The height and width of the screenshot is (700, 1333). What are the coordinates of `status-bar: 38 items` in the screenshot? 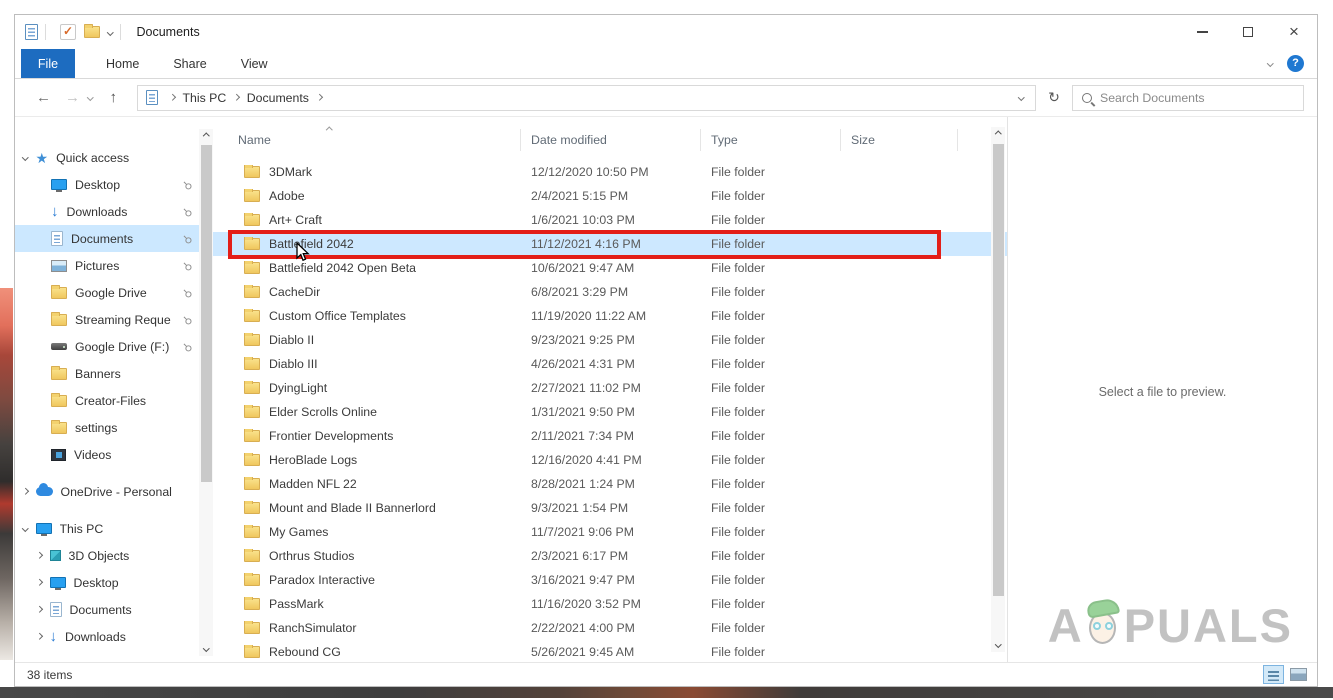 It's located at (666, 674).